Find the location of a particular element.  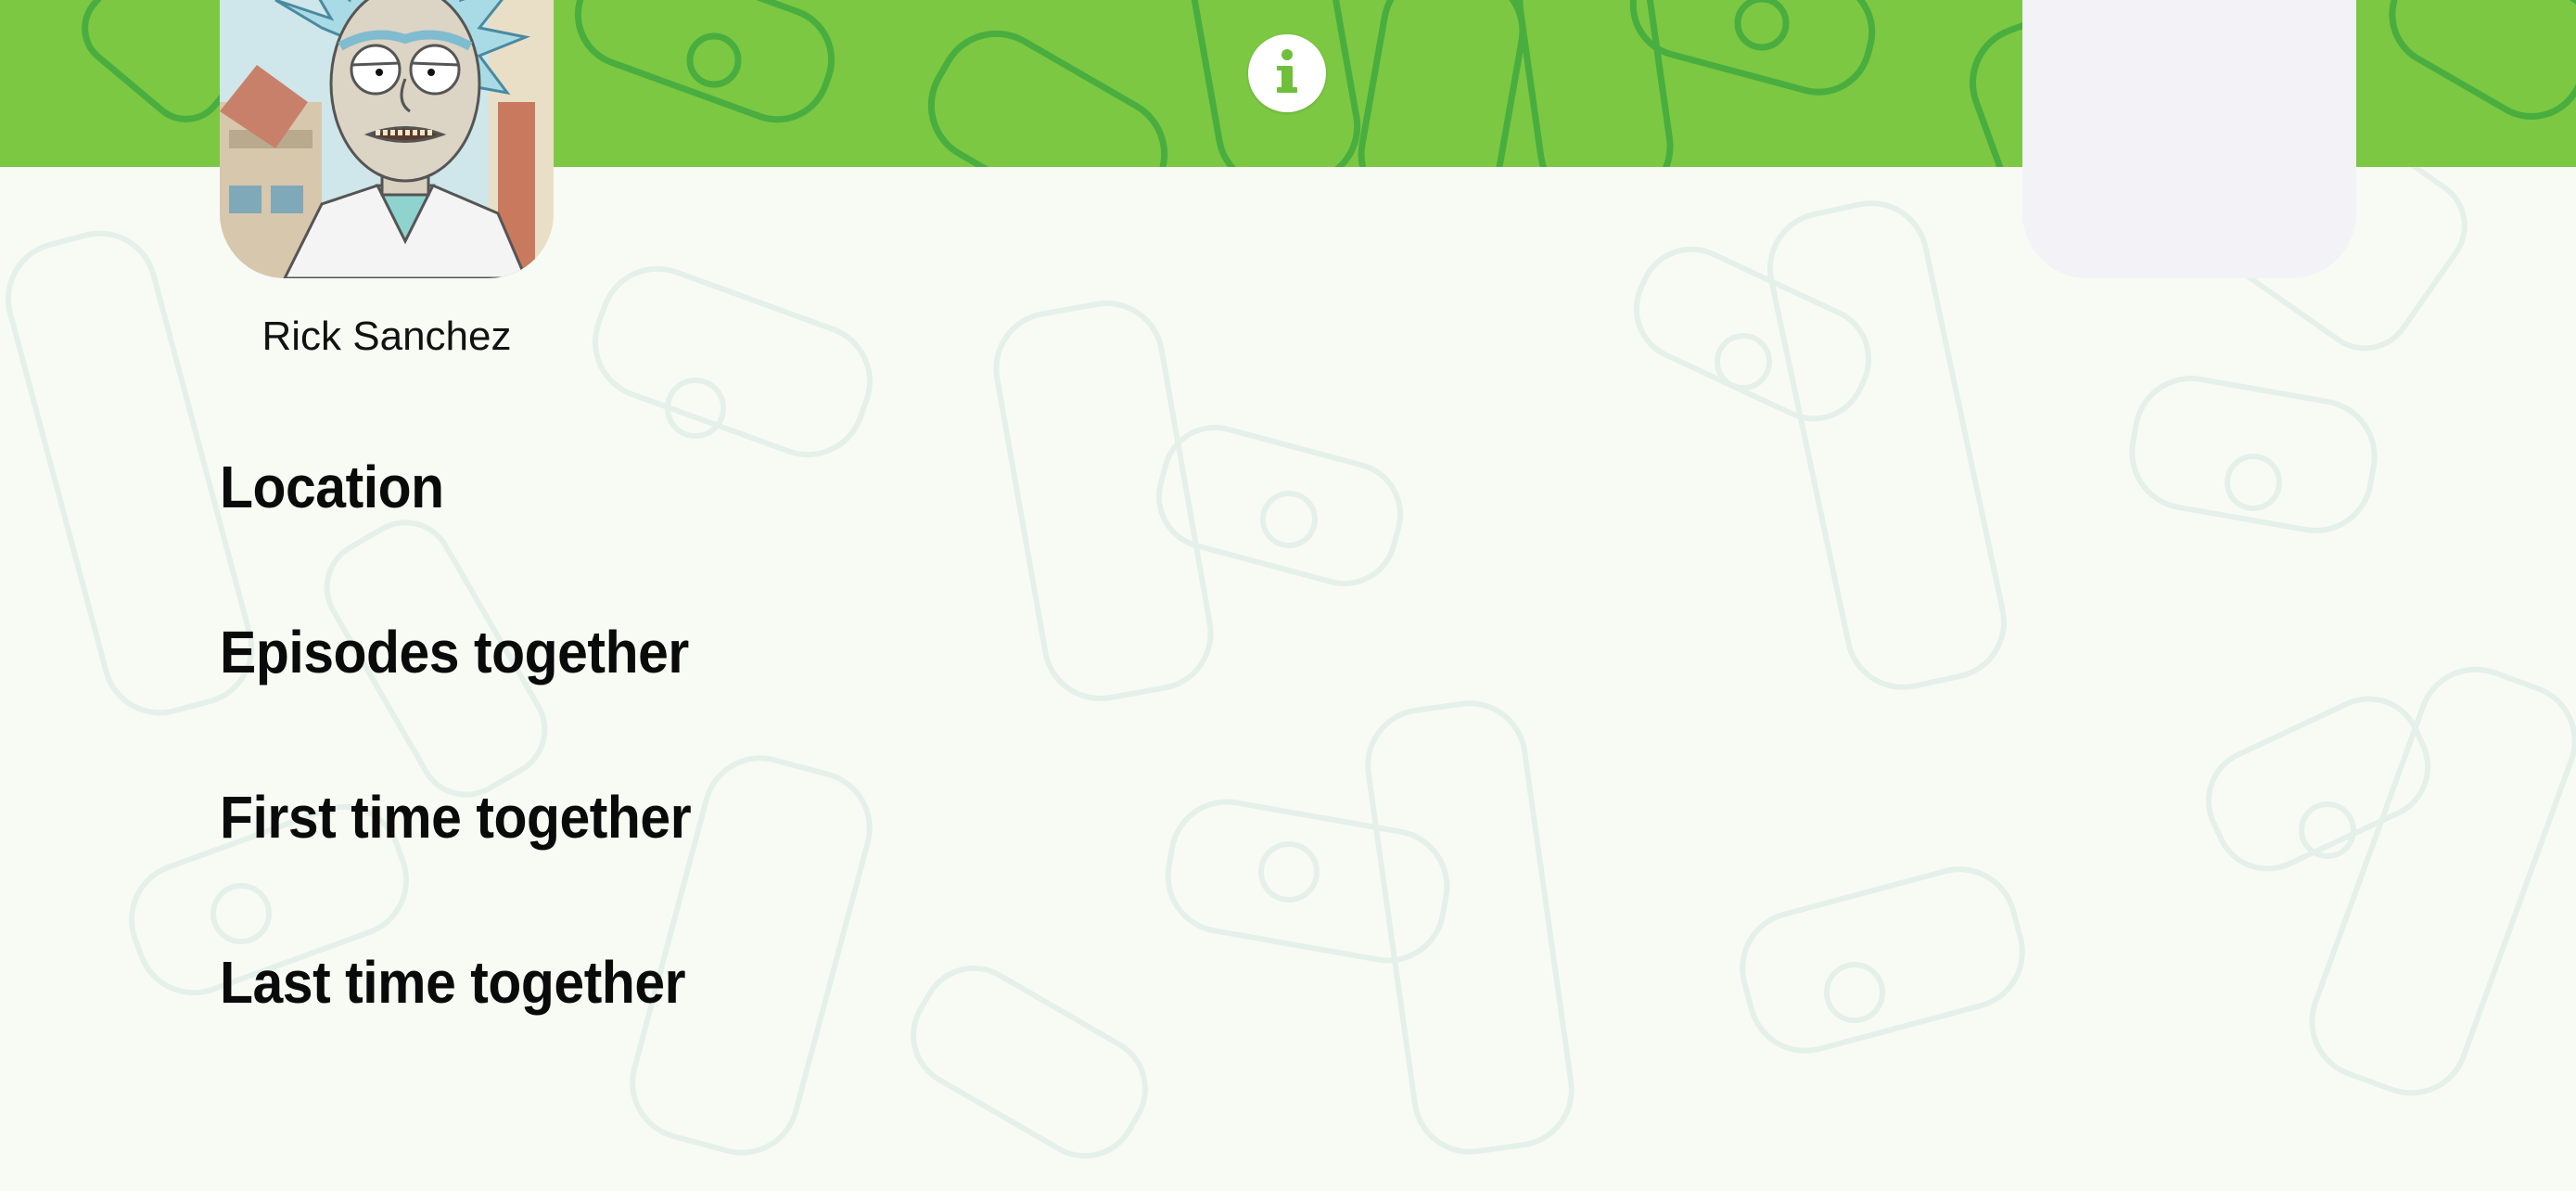

character-name: Rick Sanchez is located at coordinates (386, 336).